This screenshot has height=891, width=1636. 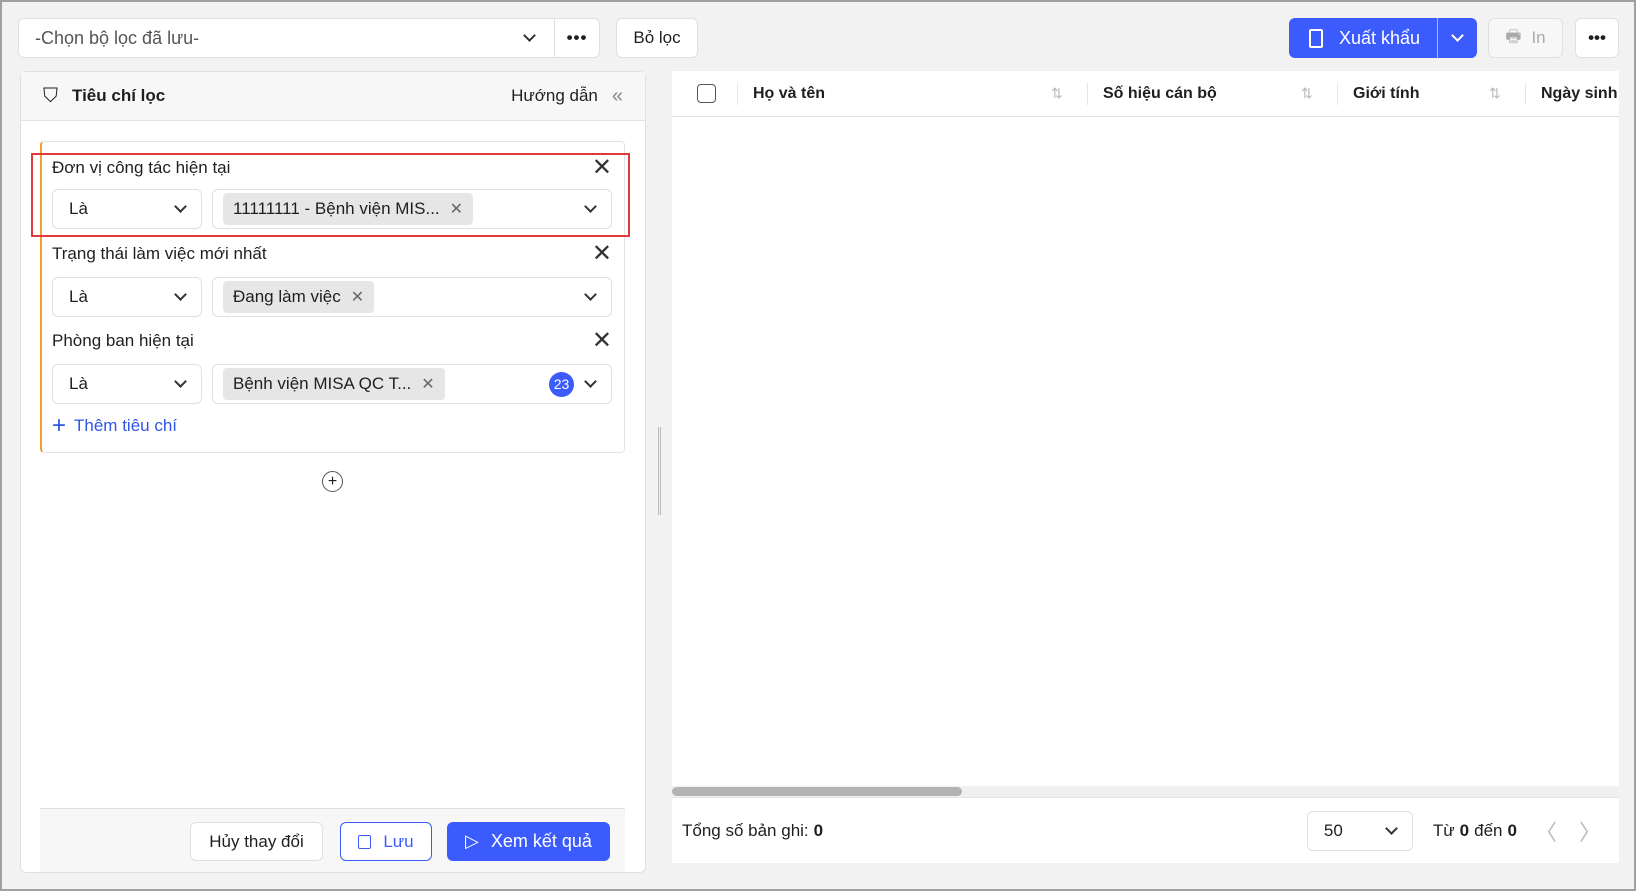 I want to click on column-header-gender: Giới tính, so click(x=1386, y=94).